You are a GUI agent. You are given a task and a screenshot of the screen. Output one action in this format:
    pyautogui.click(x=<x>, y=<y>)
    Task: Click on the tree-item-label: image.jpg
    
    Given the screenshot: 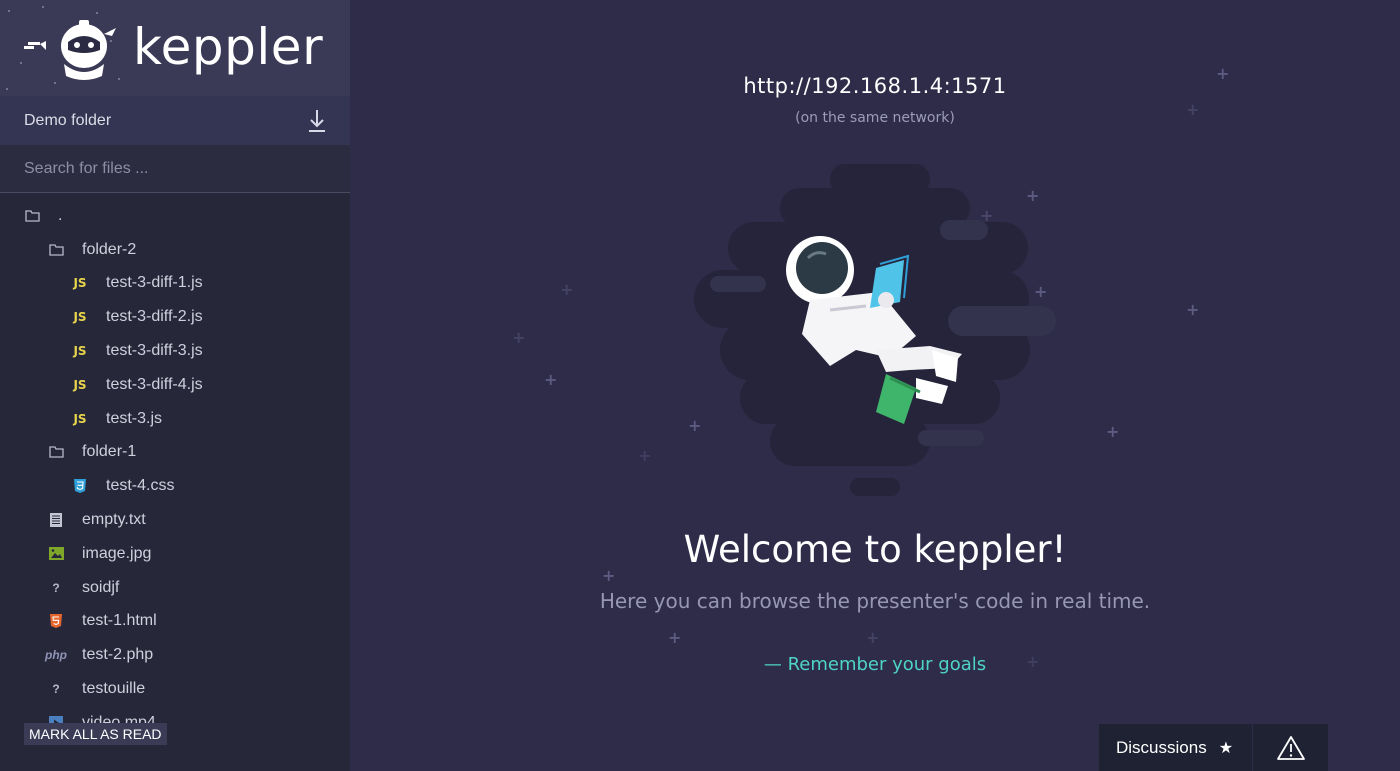 What is the action you would take?
    pyautogui.click(x=117, y=553)
    